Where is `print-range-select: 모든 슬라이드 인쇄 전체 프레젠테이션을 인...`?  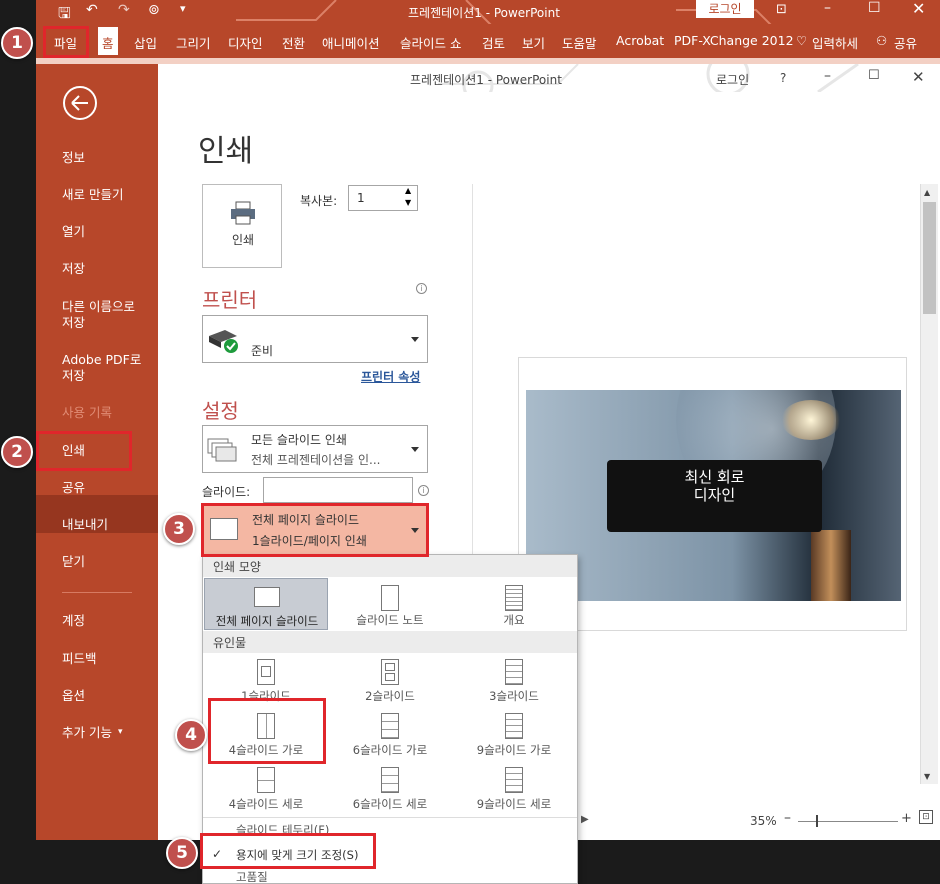
print-range-select: 모든 슬라이드 인쇄 전체 프레젠테이션을 인... is located at coordinates (315, 449).